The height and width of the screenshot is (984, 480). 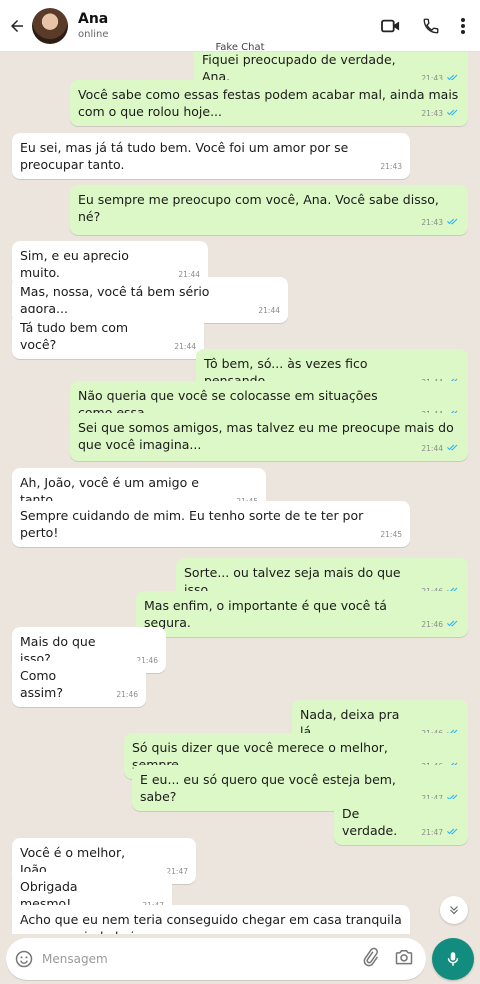 I want to click on mic-icon, so click(x=453, y=959).